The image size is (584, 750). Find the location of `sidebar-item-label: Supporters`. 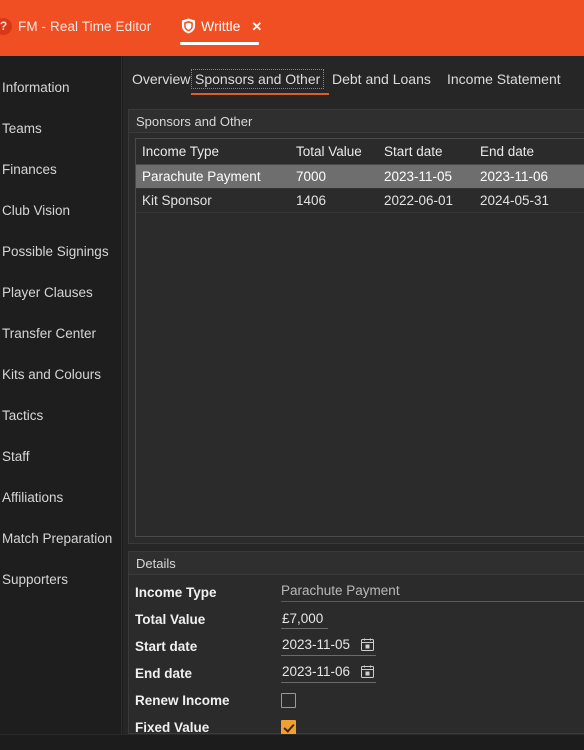

sidebar-item-label: Supporters is located at coordinates (35, 579).